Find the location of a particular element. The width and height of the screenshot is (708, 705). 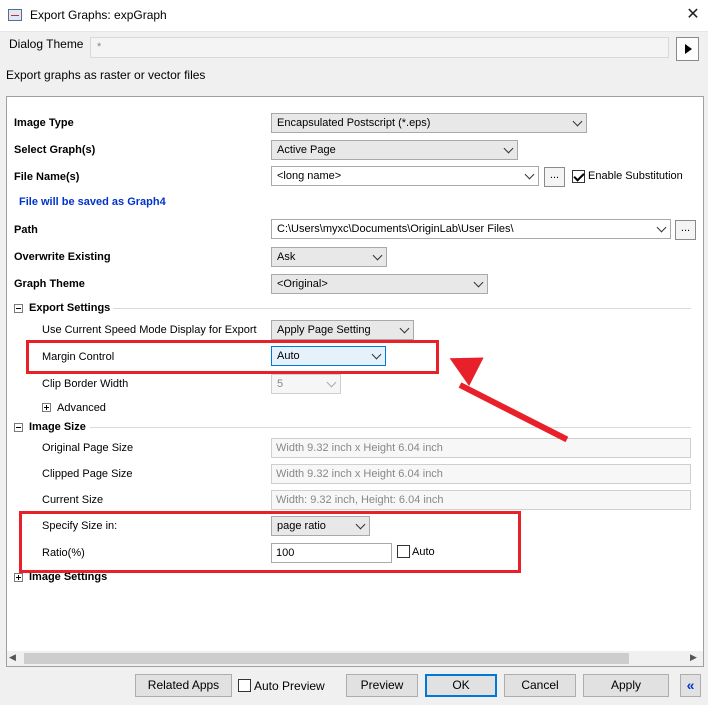

overwrite-label: Overwrite Existing is located at coordinates (62, 257).